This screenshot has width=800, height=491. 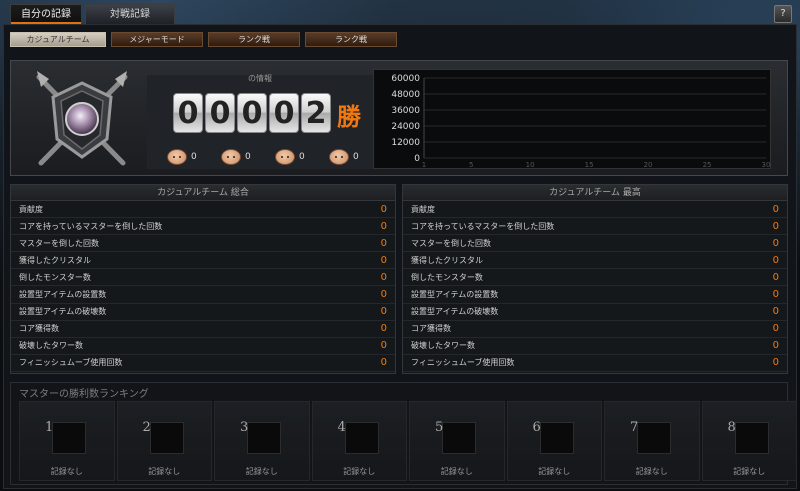 What do you see at coordinates (46, 14) in the screenshot?
I see `tab-my-record: 自分の記録` at bounding box center [46, 14].